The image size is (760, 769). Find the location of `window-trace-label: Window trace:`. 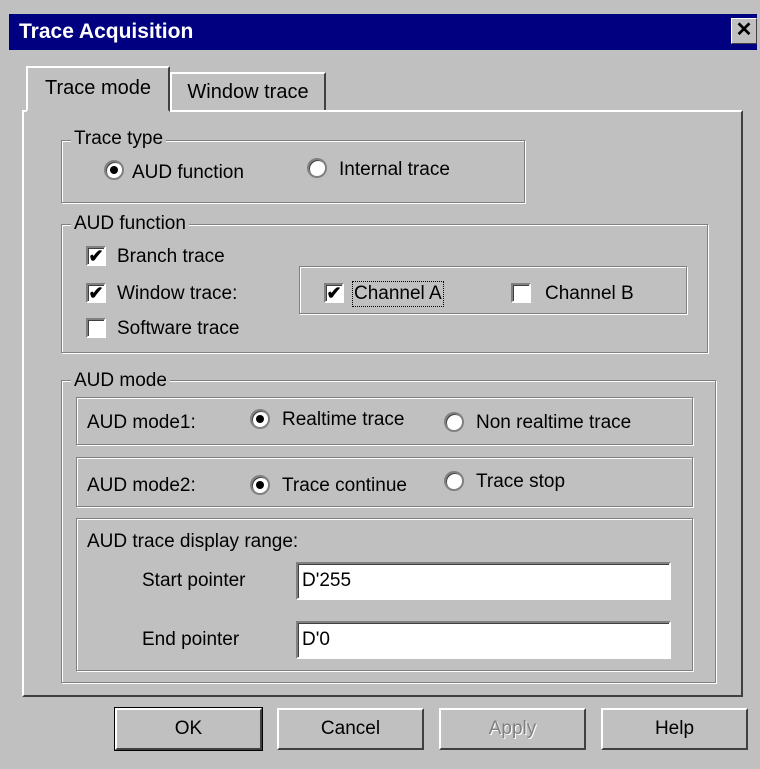

window-trace-label: Window trace: is located at coordinates (177, 294).